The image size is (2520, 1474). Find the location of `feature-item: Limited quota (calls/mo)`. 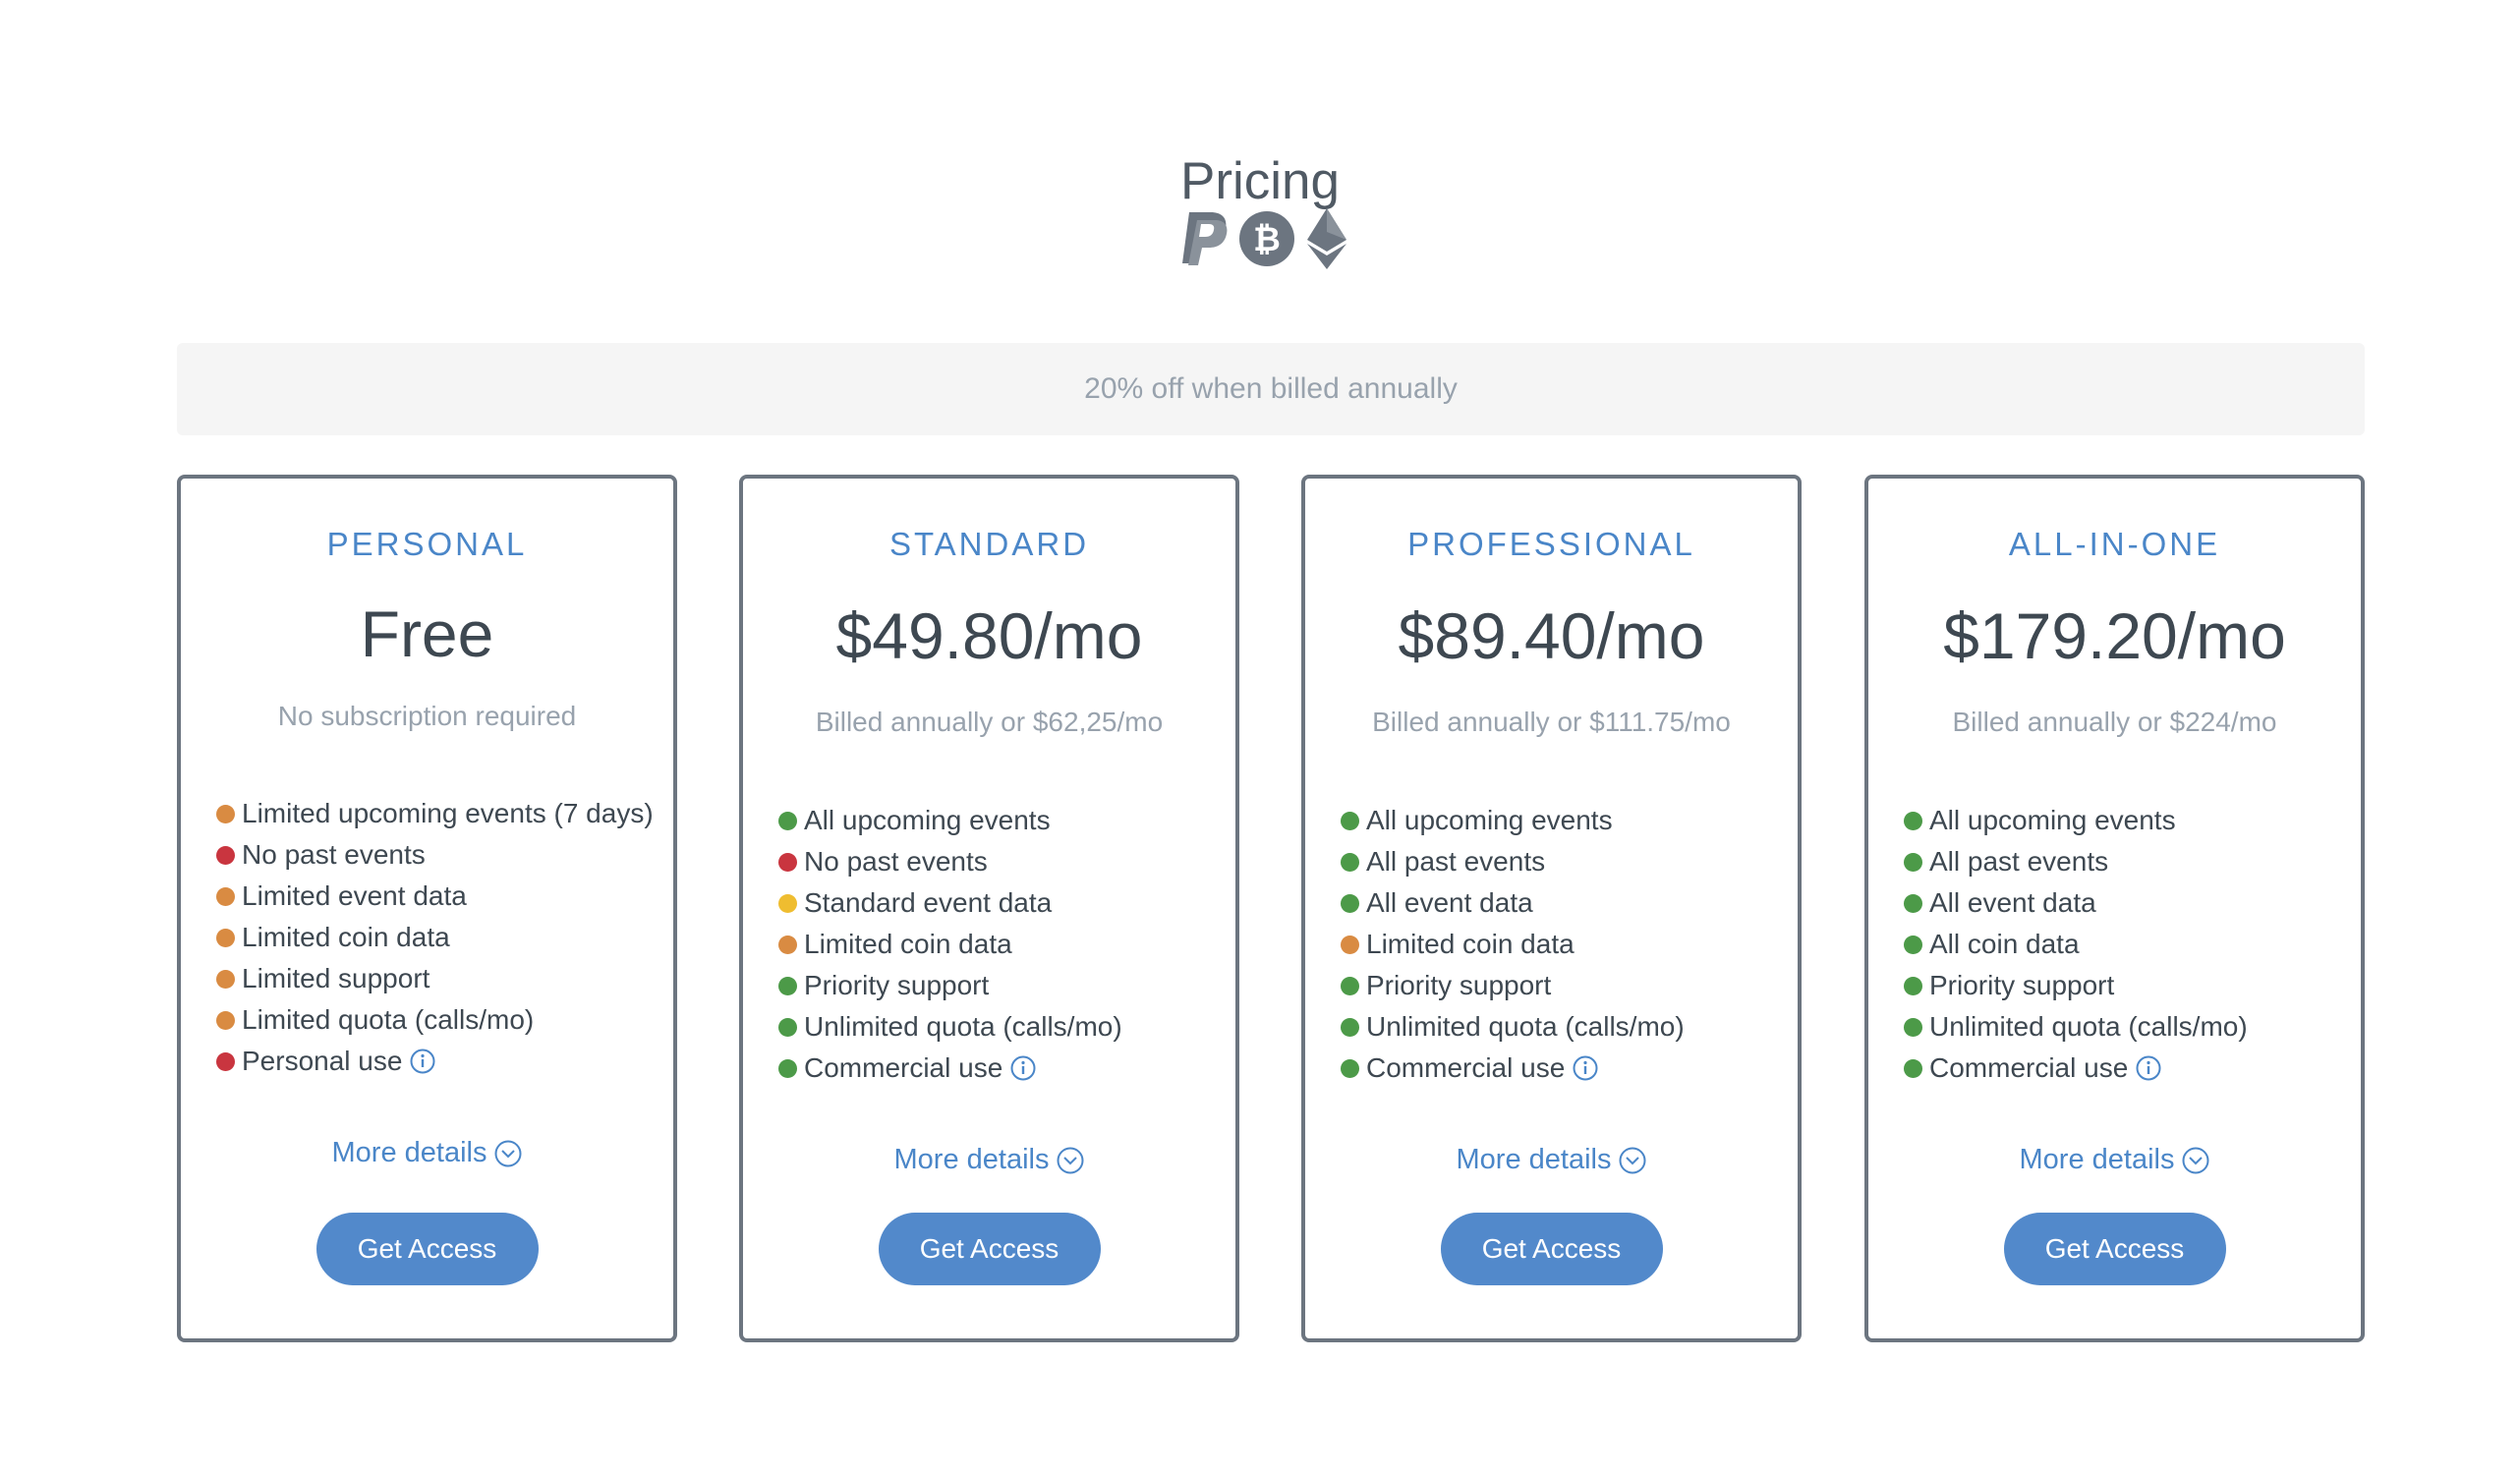

feature-item: Limited quota (calls/mo) is located at coordinates (435, 1020).